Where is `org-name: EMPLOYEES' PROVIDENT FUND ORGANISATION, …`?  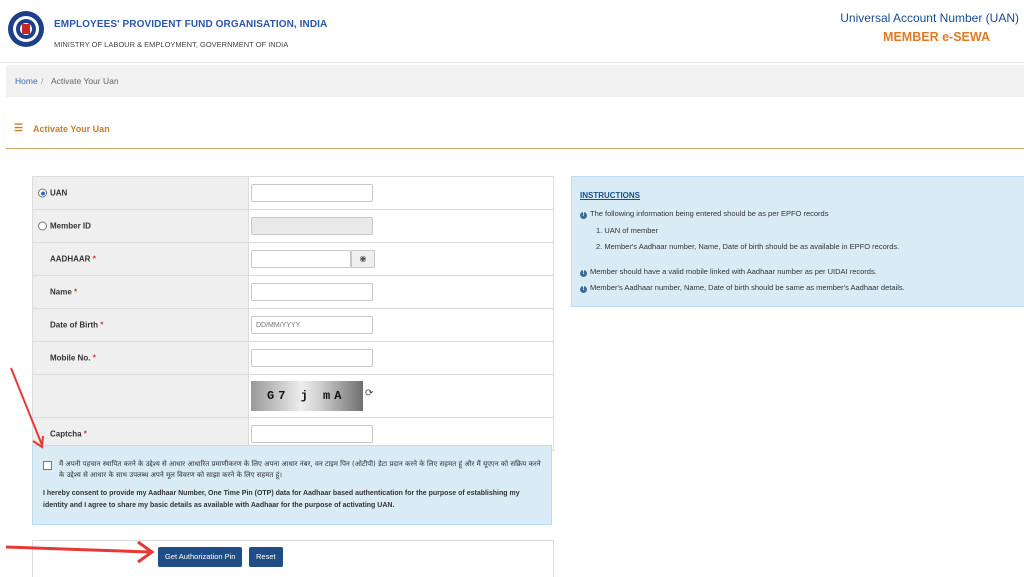 org-name: EMPLOYEES' PROVIDENT FUND ORGANISATION, … is located at coordinates (191, 24).